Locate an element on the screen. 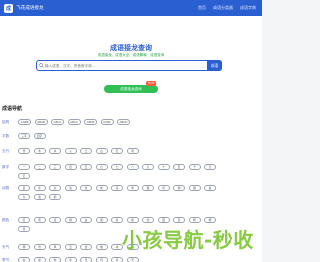  nav-row-label: 数字 is located at coordinates (6, 167).